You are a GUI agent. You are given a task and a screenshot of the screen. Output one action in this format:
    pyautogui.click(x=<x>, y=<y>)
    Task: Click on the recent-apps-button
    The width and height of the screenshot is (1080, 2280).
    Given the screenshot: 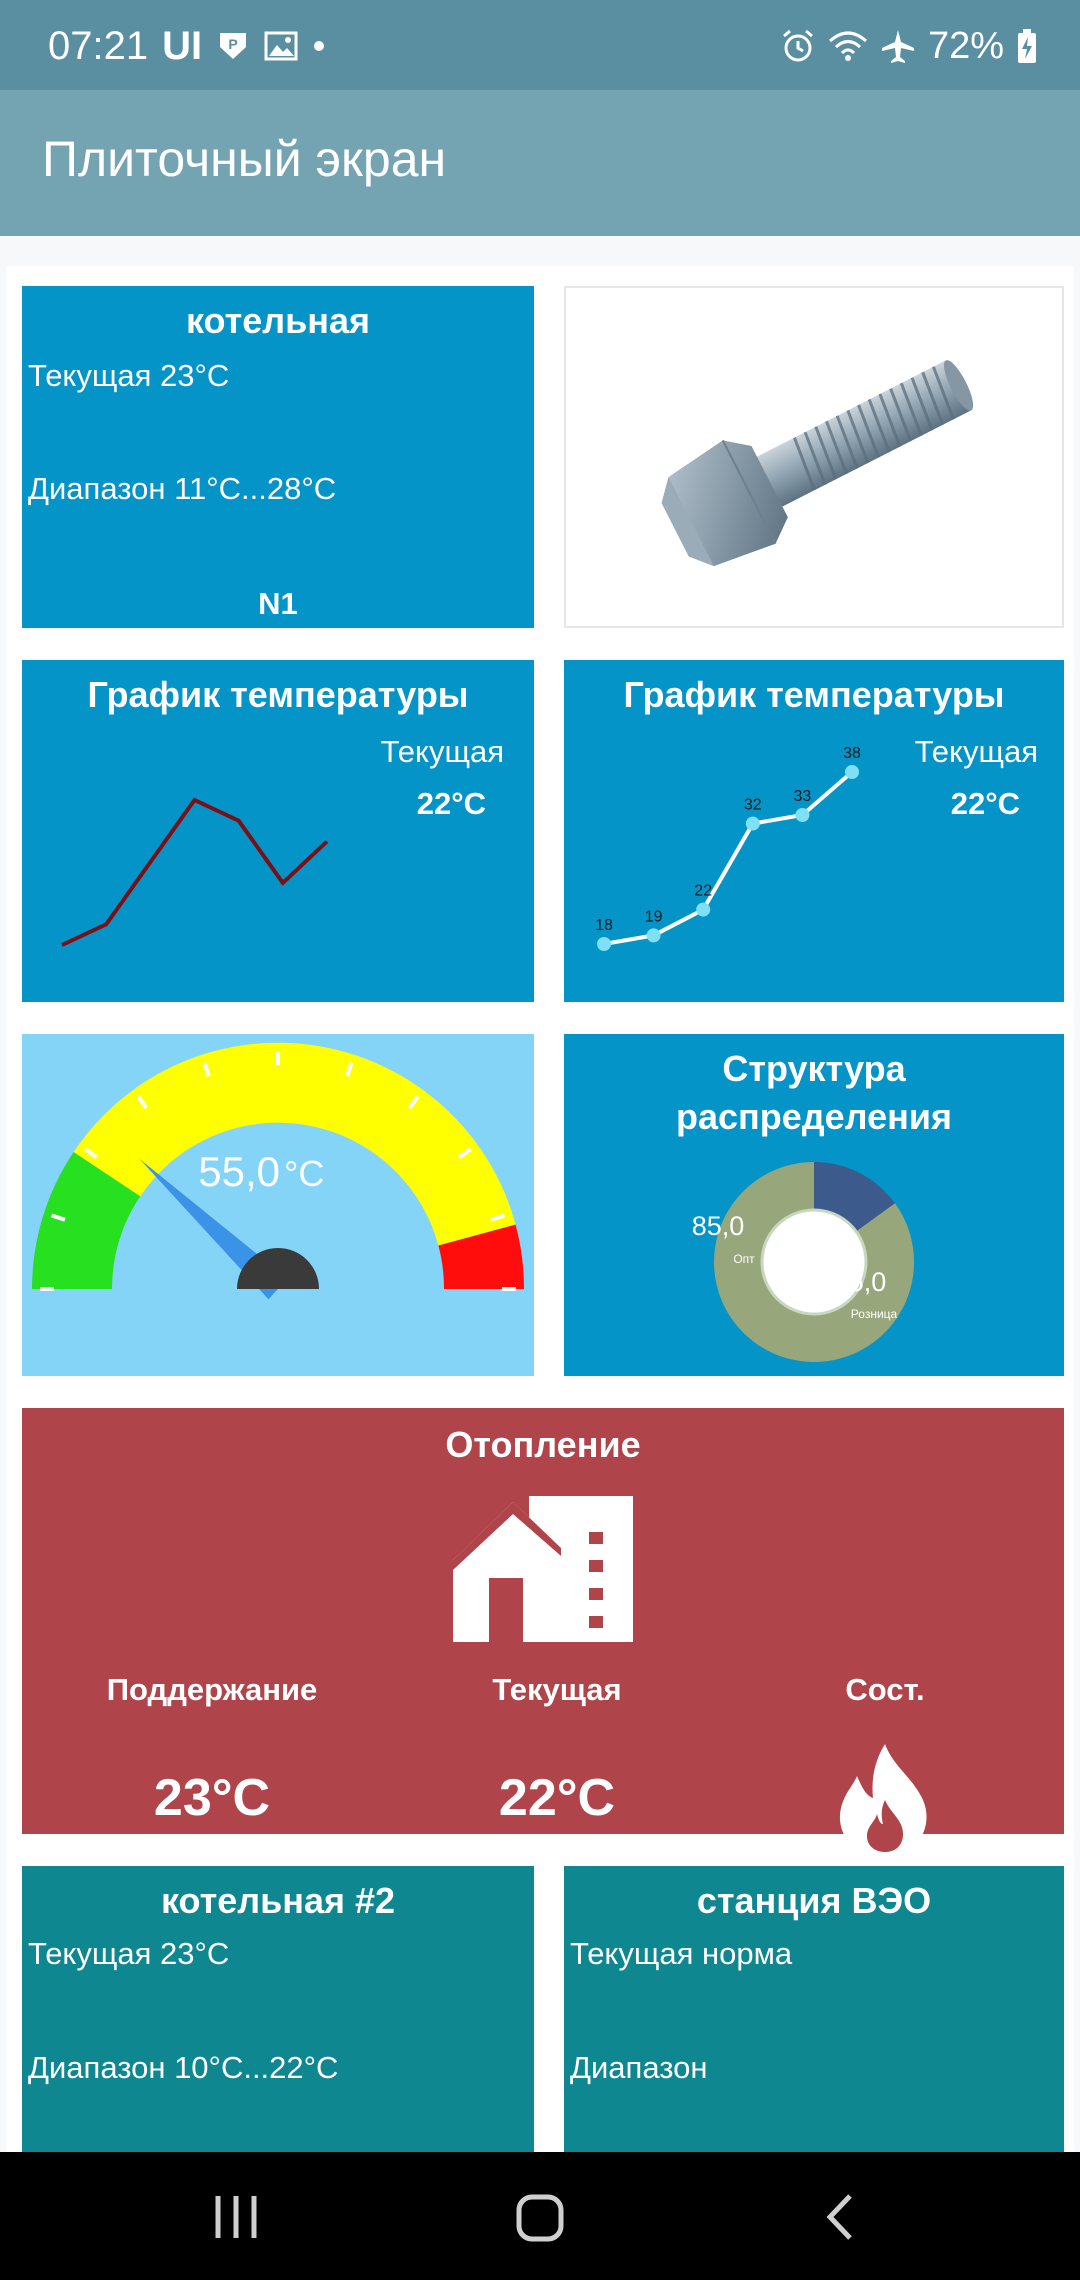 What is the action you would take?
    pyautogui.click(x=236, y=2217)
    